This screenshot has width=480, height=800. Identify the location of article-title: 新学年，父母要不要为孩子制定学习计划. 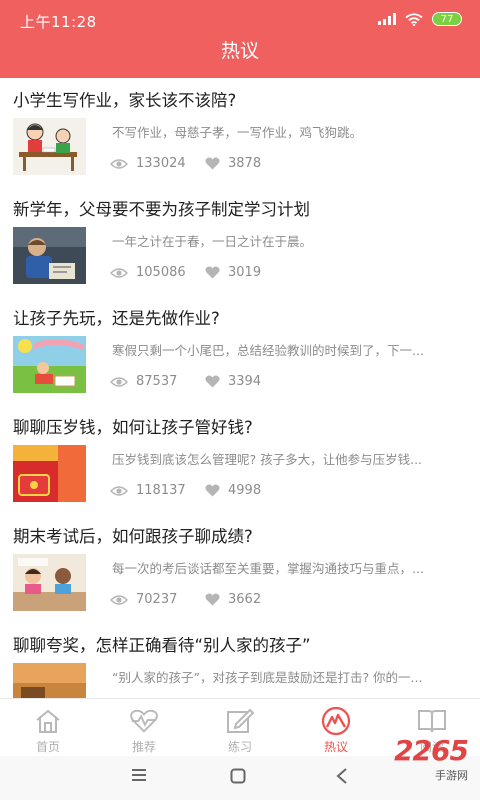
(161, 209).